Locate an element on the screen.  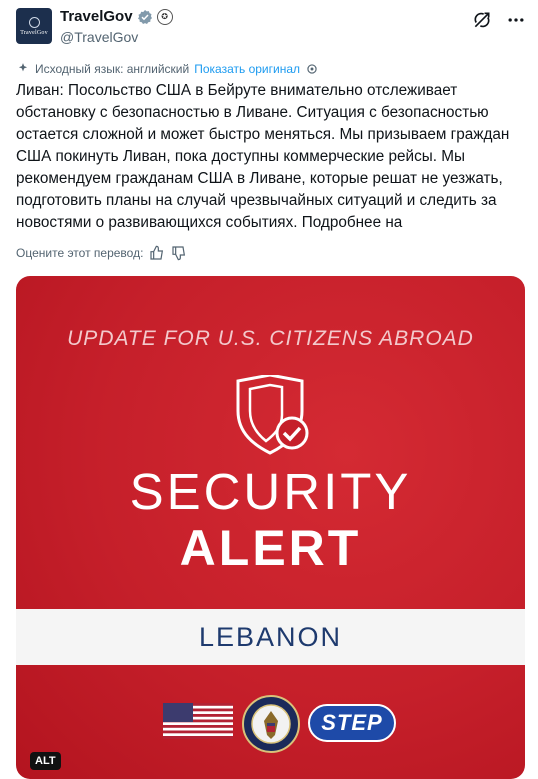
source-language-label: Исходный язык: английский is located at coordinates (112, 69).